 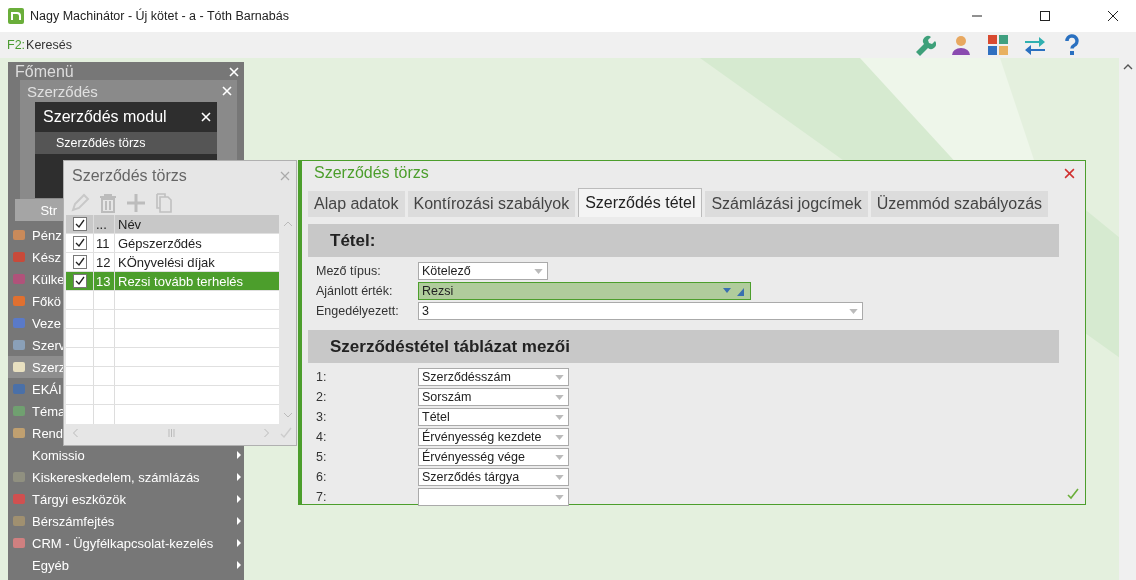 I want to click on menu-item-label: Komissio, so click(x=58, y=455).